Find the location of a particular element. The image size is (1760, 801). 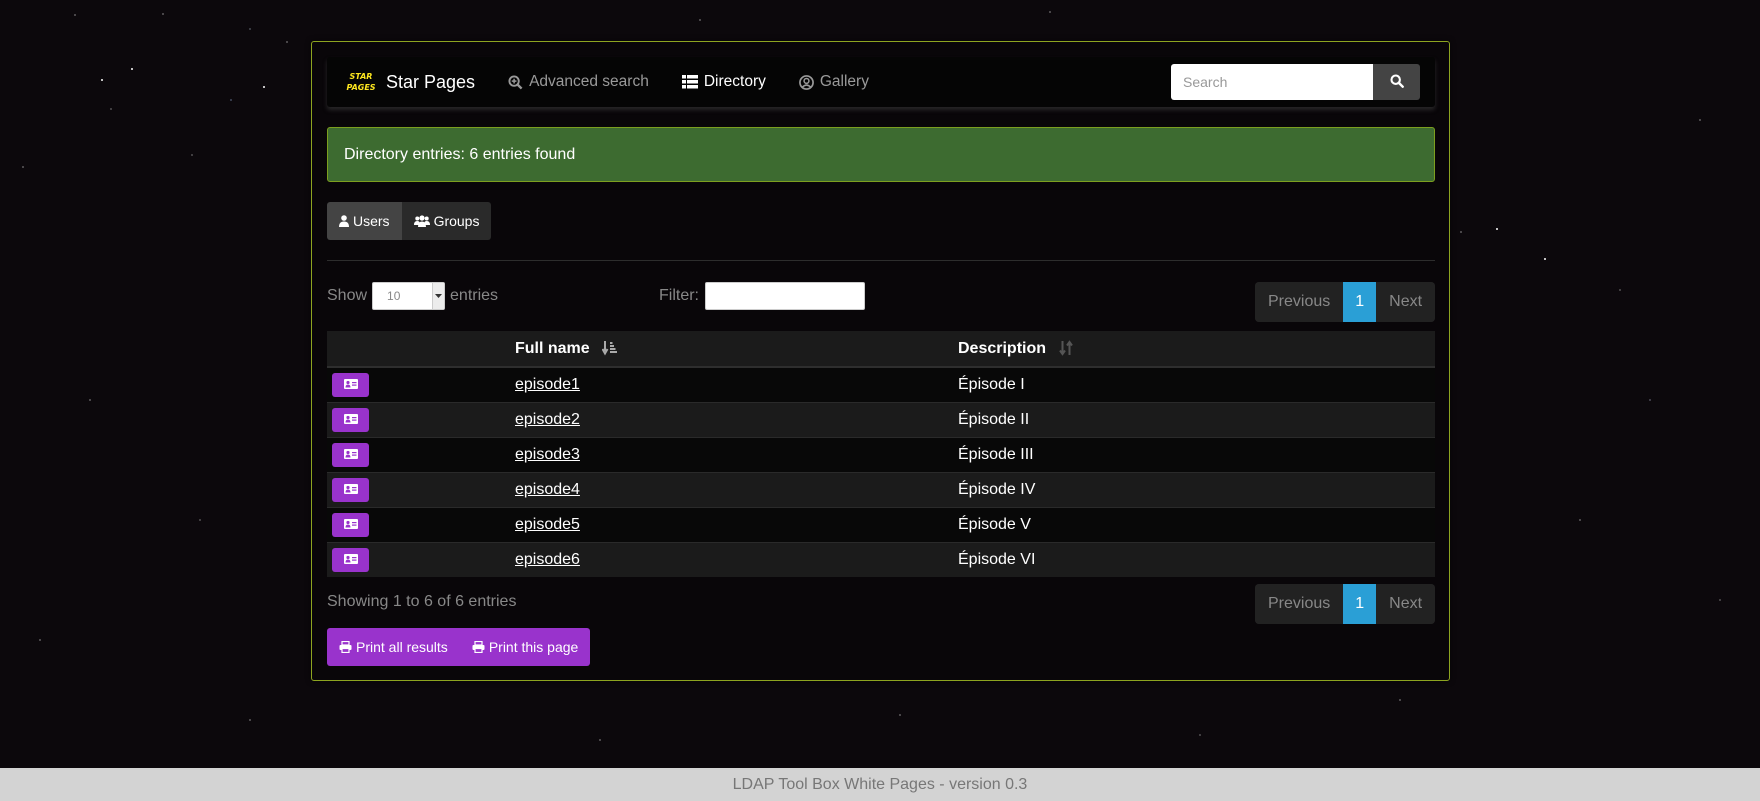

description-header-label: Description is located at coordinates (1002, 348).